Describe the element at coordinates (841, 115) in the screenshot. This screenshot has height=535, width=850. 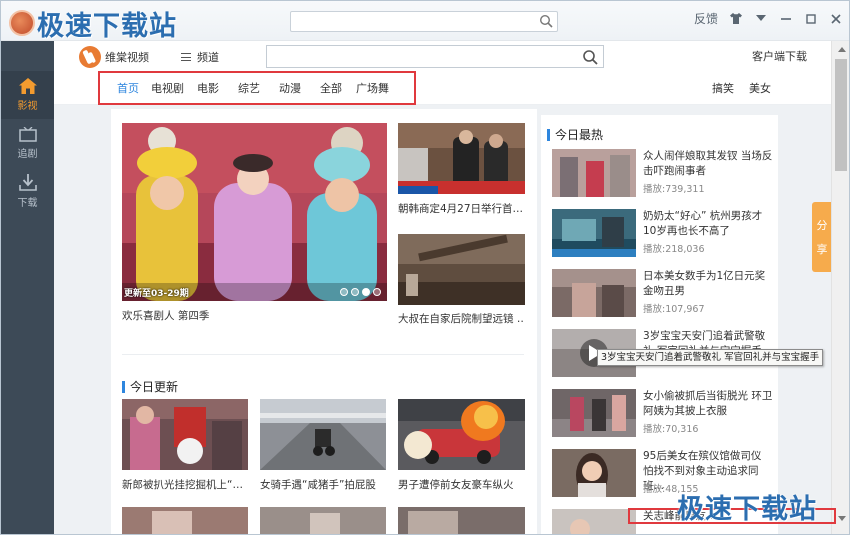
I see `scroll-thumb` at that location.